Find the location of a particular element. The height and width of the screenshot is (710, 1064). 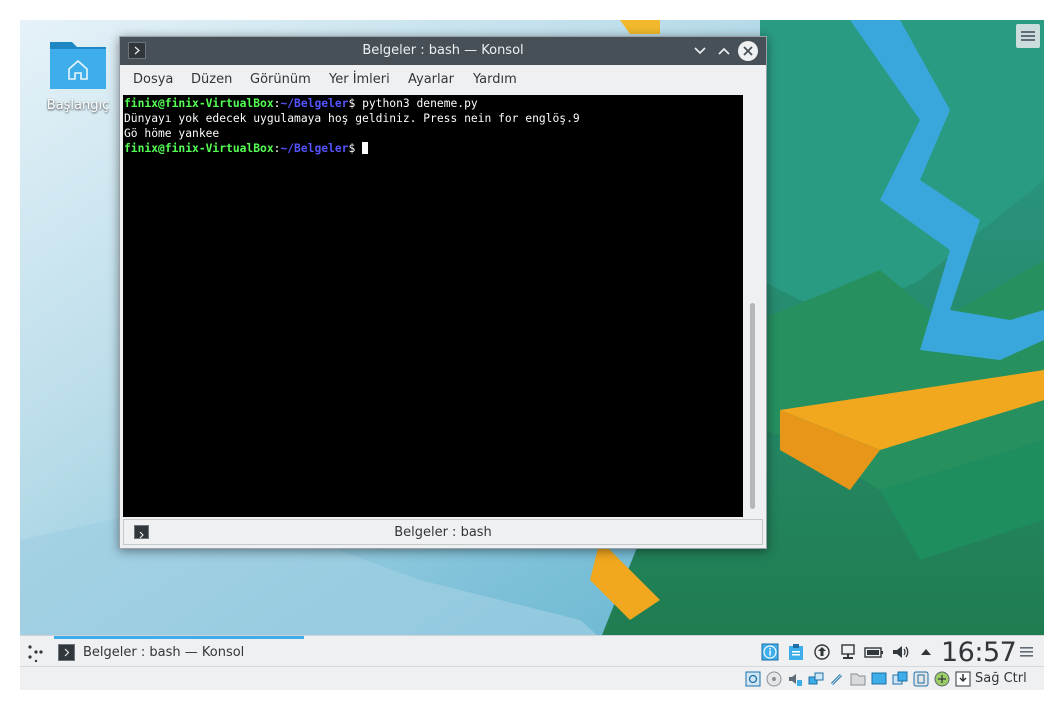

folder-icon is located at coordinates (78, 65).